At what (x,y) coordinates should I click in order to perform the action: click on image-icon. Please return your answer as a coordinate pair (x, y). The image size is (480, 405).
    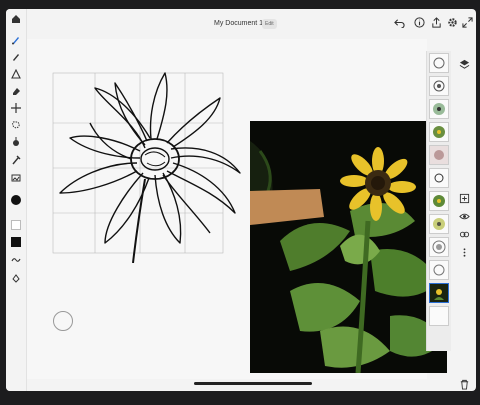
    Looking at the image, I should click on (16, 178).